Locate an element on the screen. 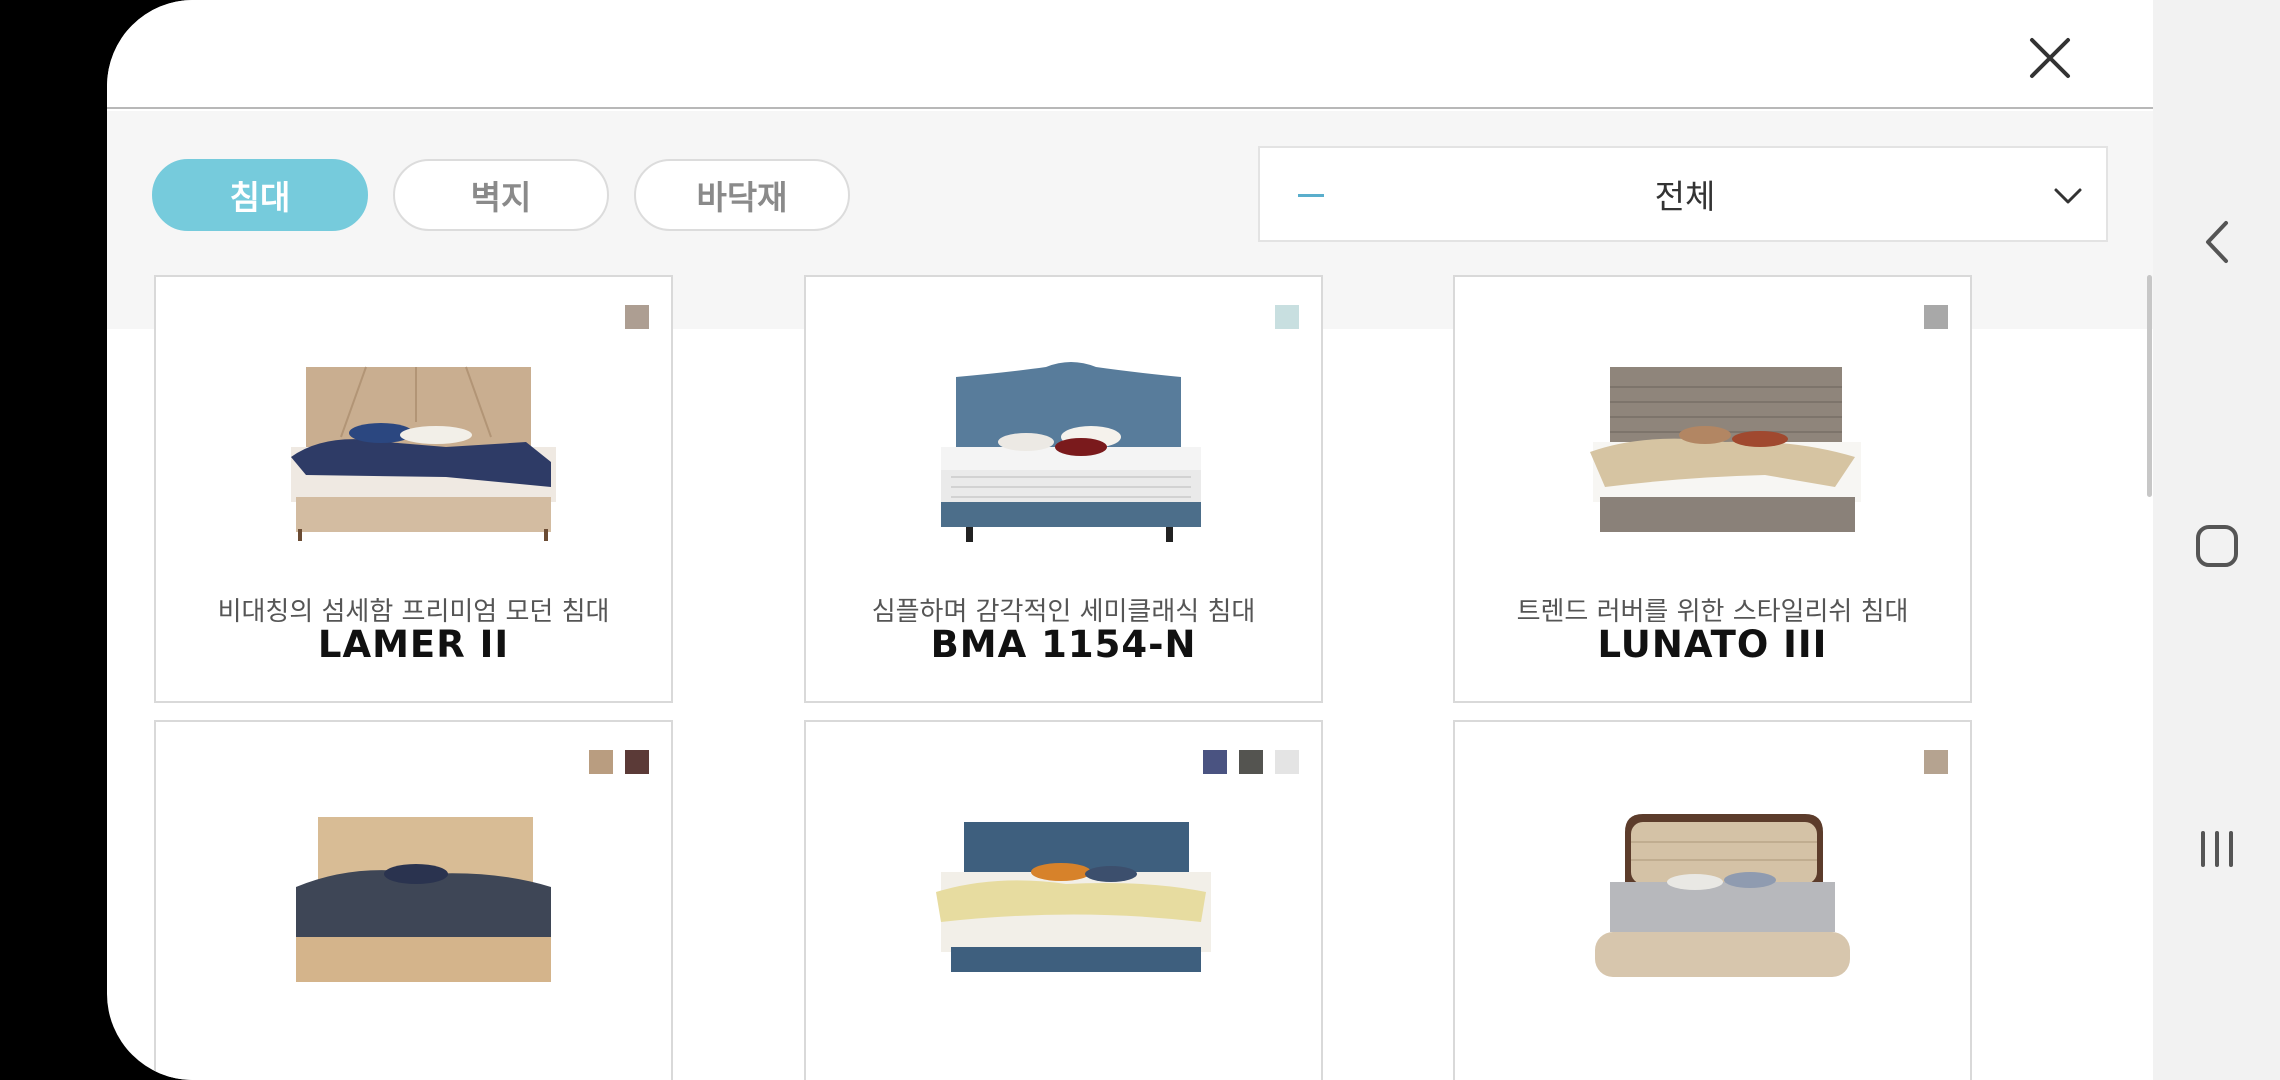 This screenshot has width=2280, height=1080. product-name: LUNATO III is located at coordinates (1712, 644).